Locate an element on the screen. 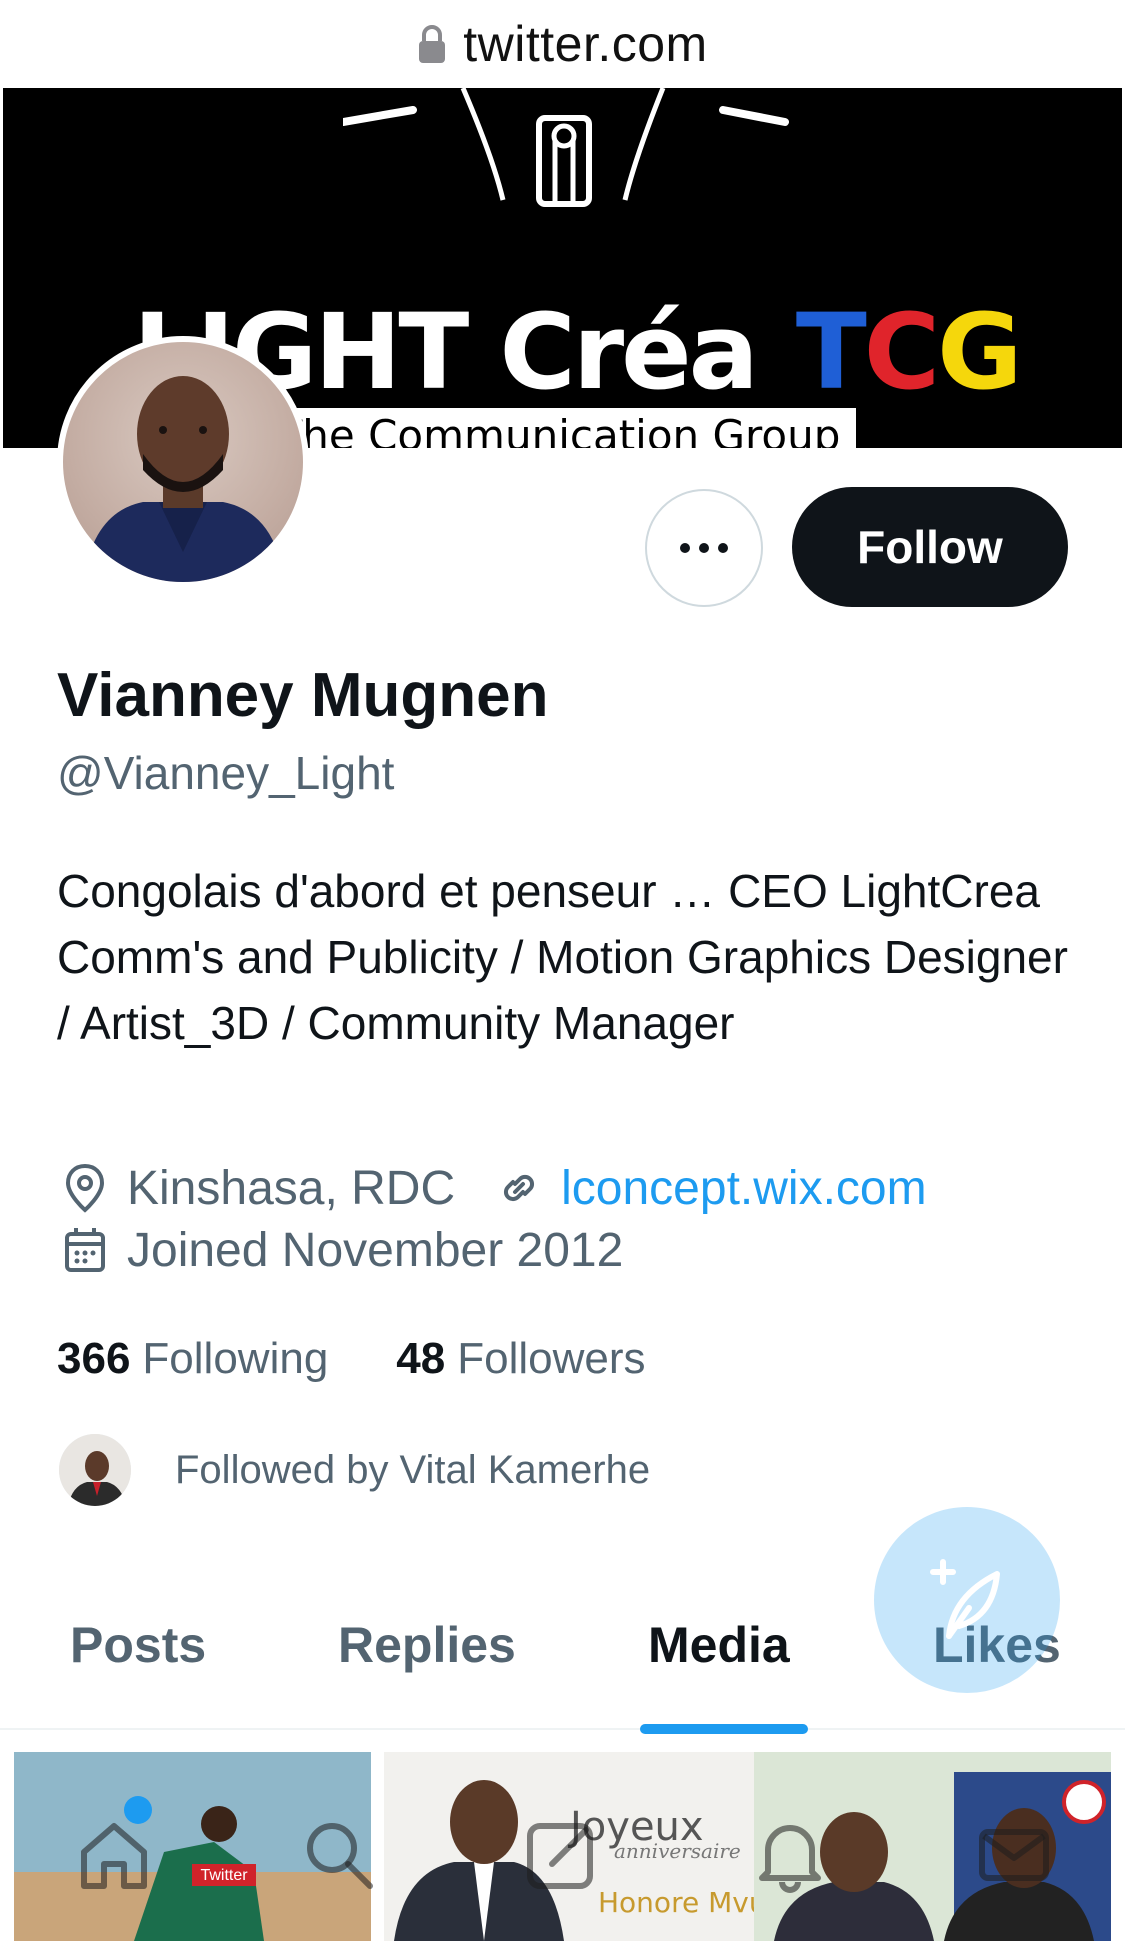 This screenshot has width=1125, height=1941. following-link: 366 Following is located at coordinates (192, 1359).